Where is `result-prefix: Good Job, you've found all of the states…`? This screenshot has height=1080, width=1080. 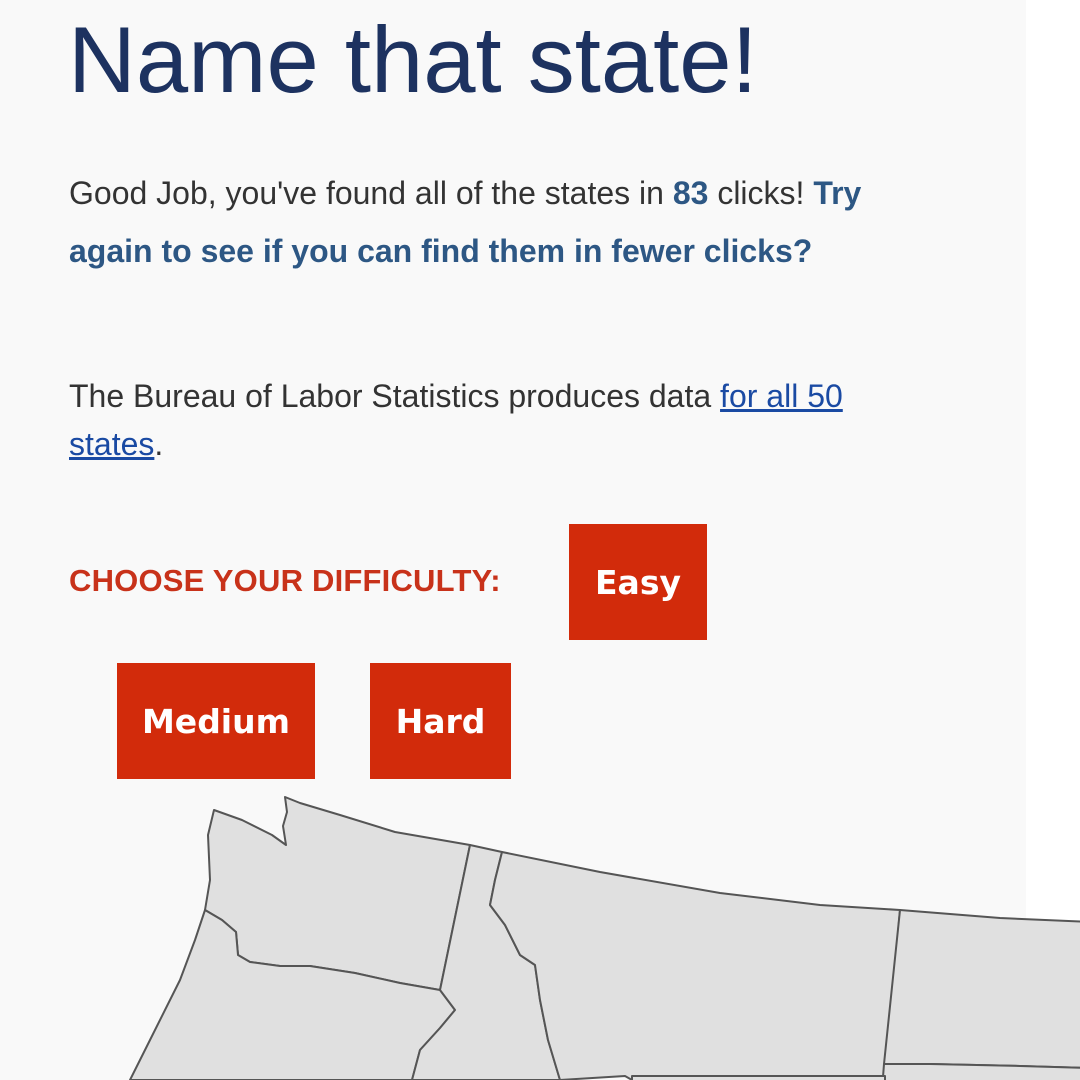 result-prefix: Good Job, you've found all of the states… is located at coordinates (371, 193).